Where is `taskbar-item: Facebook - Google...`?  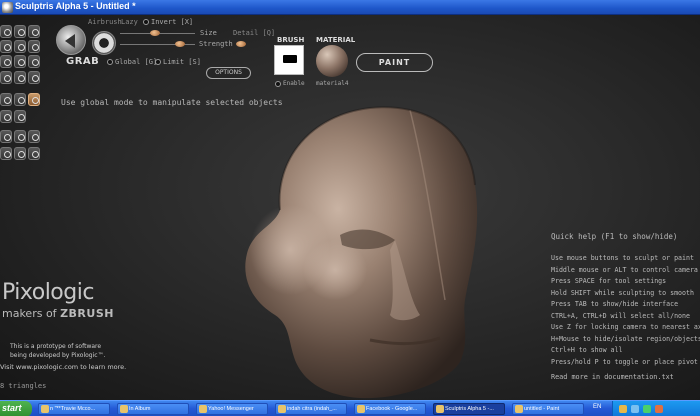
taskbar-item: Facebook - Google... is located at coordinates (390, 409).